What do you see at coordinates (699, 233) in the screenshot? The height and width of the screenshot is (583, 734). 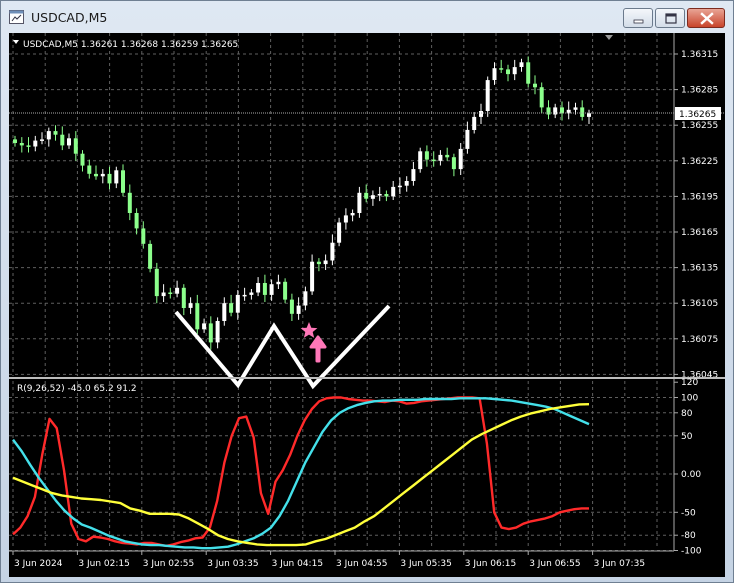 I see `price-tick-label: 1.36165` at bounding box center [699, 233].